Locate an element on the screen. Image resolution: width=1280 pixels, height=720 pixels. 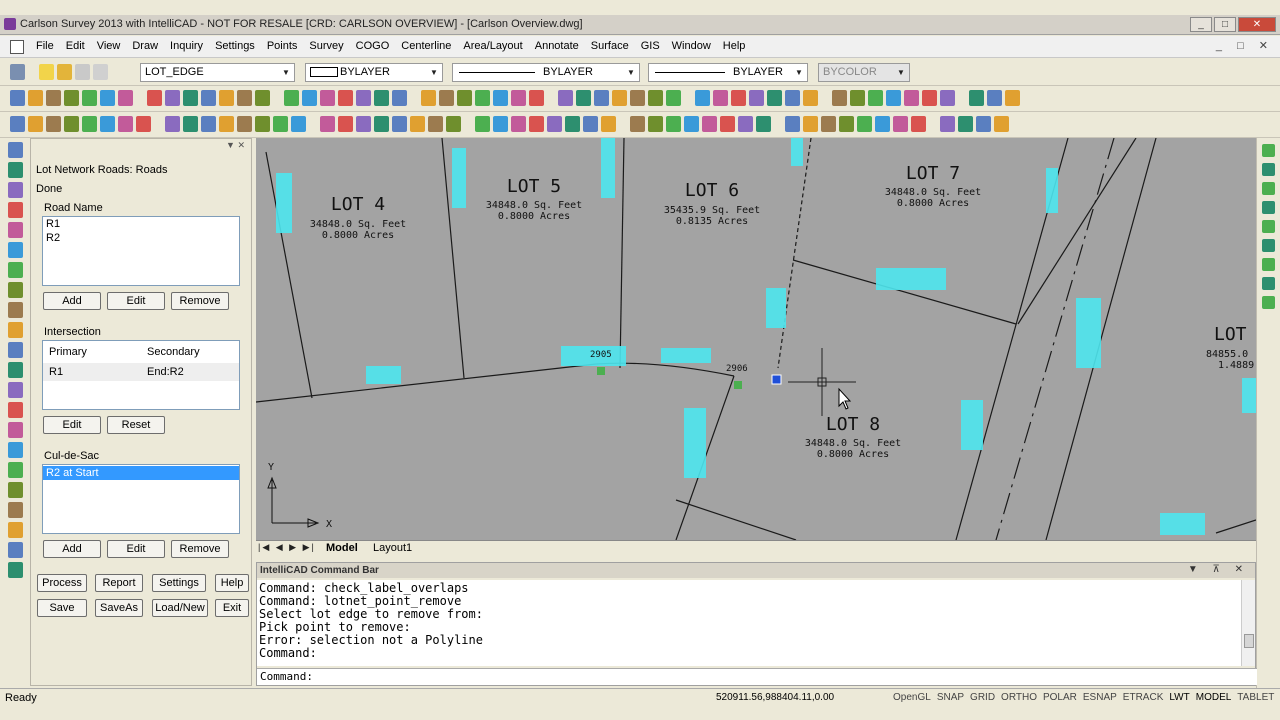
list-item: R2 at Start is located at coordinates (141, 473).